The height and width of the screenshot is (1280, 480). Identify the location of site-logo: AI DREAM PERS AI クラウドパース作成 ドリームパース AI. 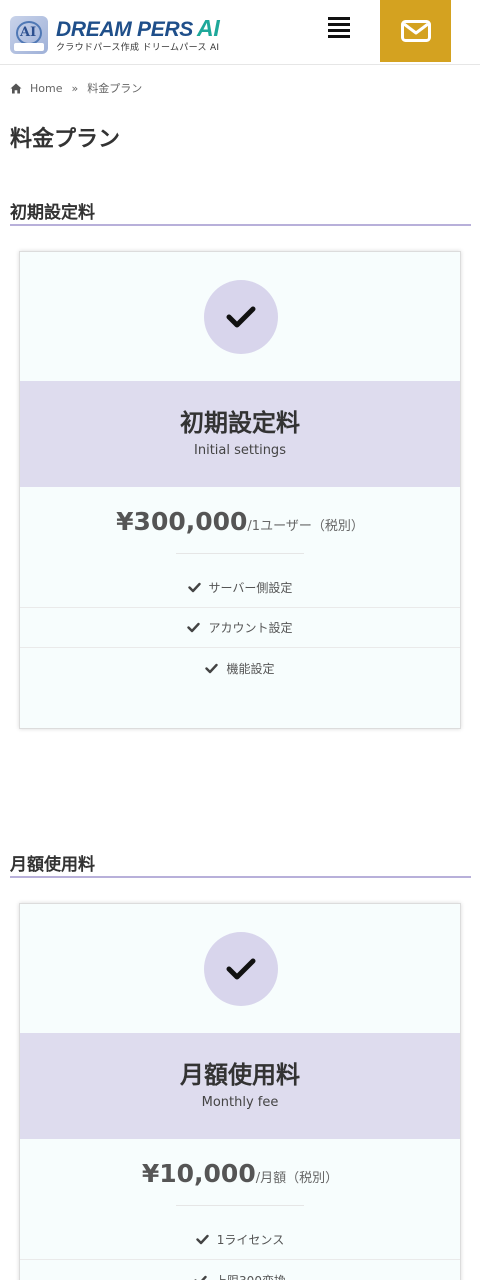
(115, 34).